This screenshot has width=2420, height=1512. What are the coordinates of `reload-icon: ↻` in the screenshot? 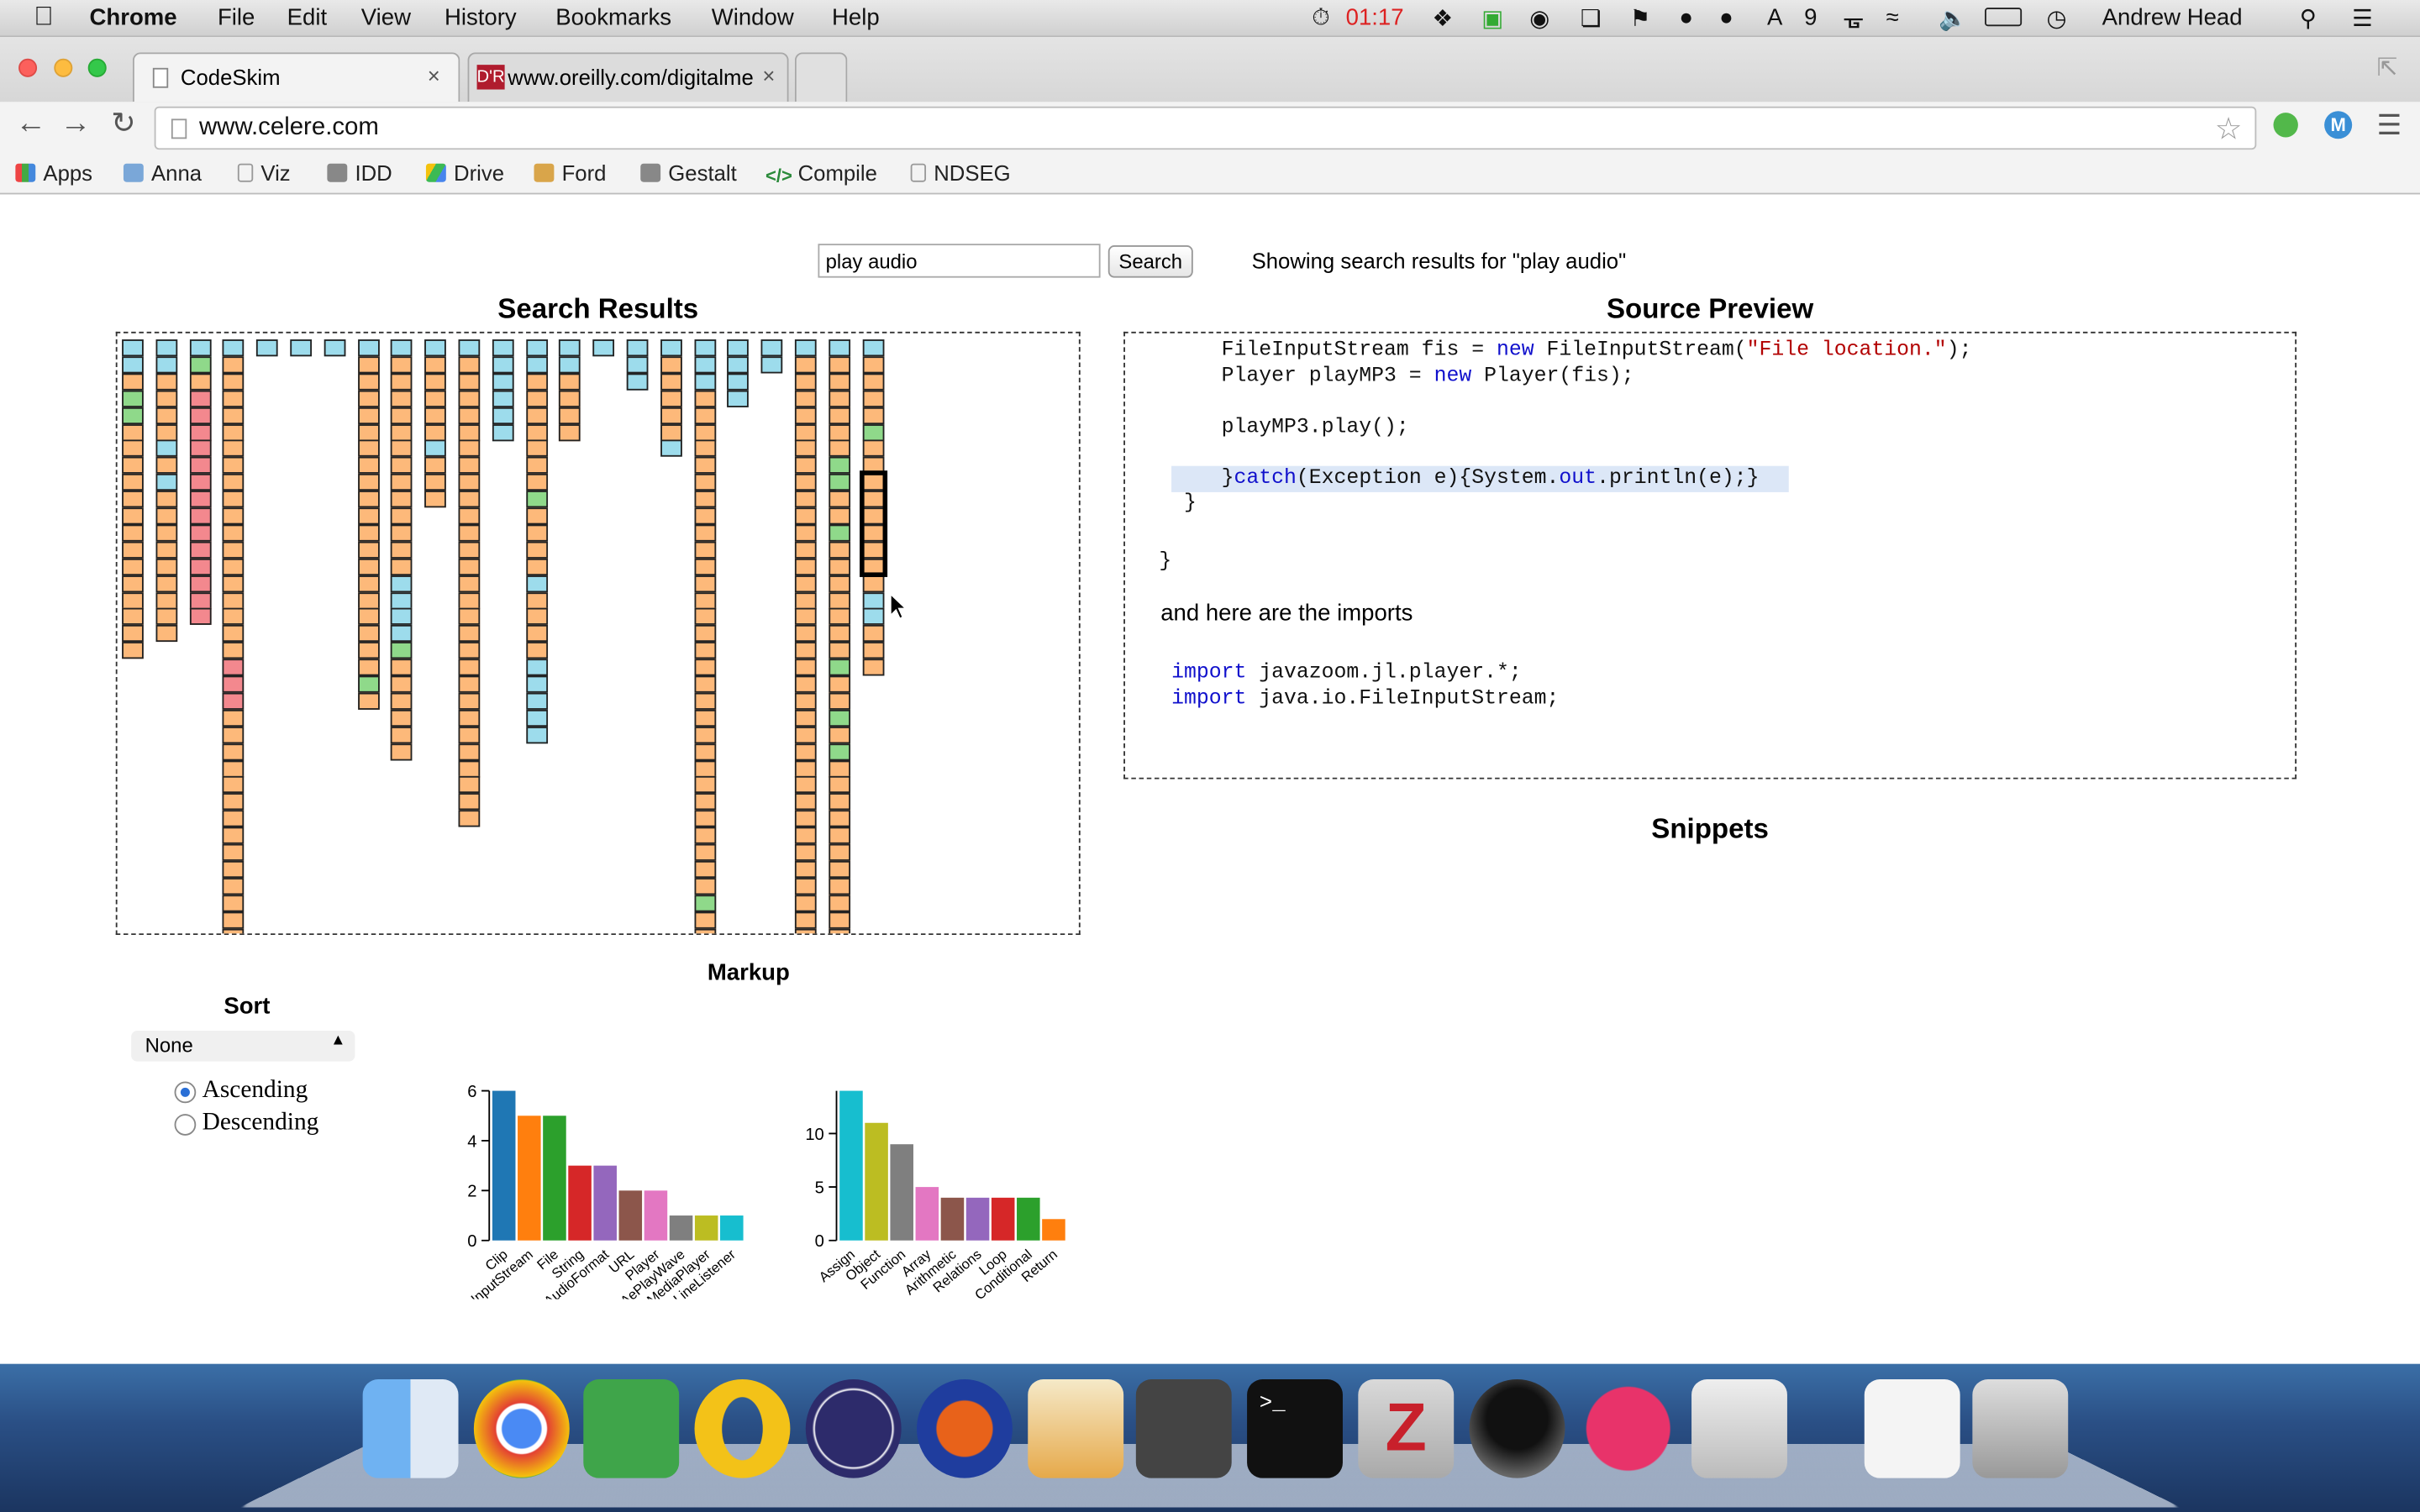 It's located at (123, 124).